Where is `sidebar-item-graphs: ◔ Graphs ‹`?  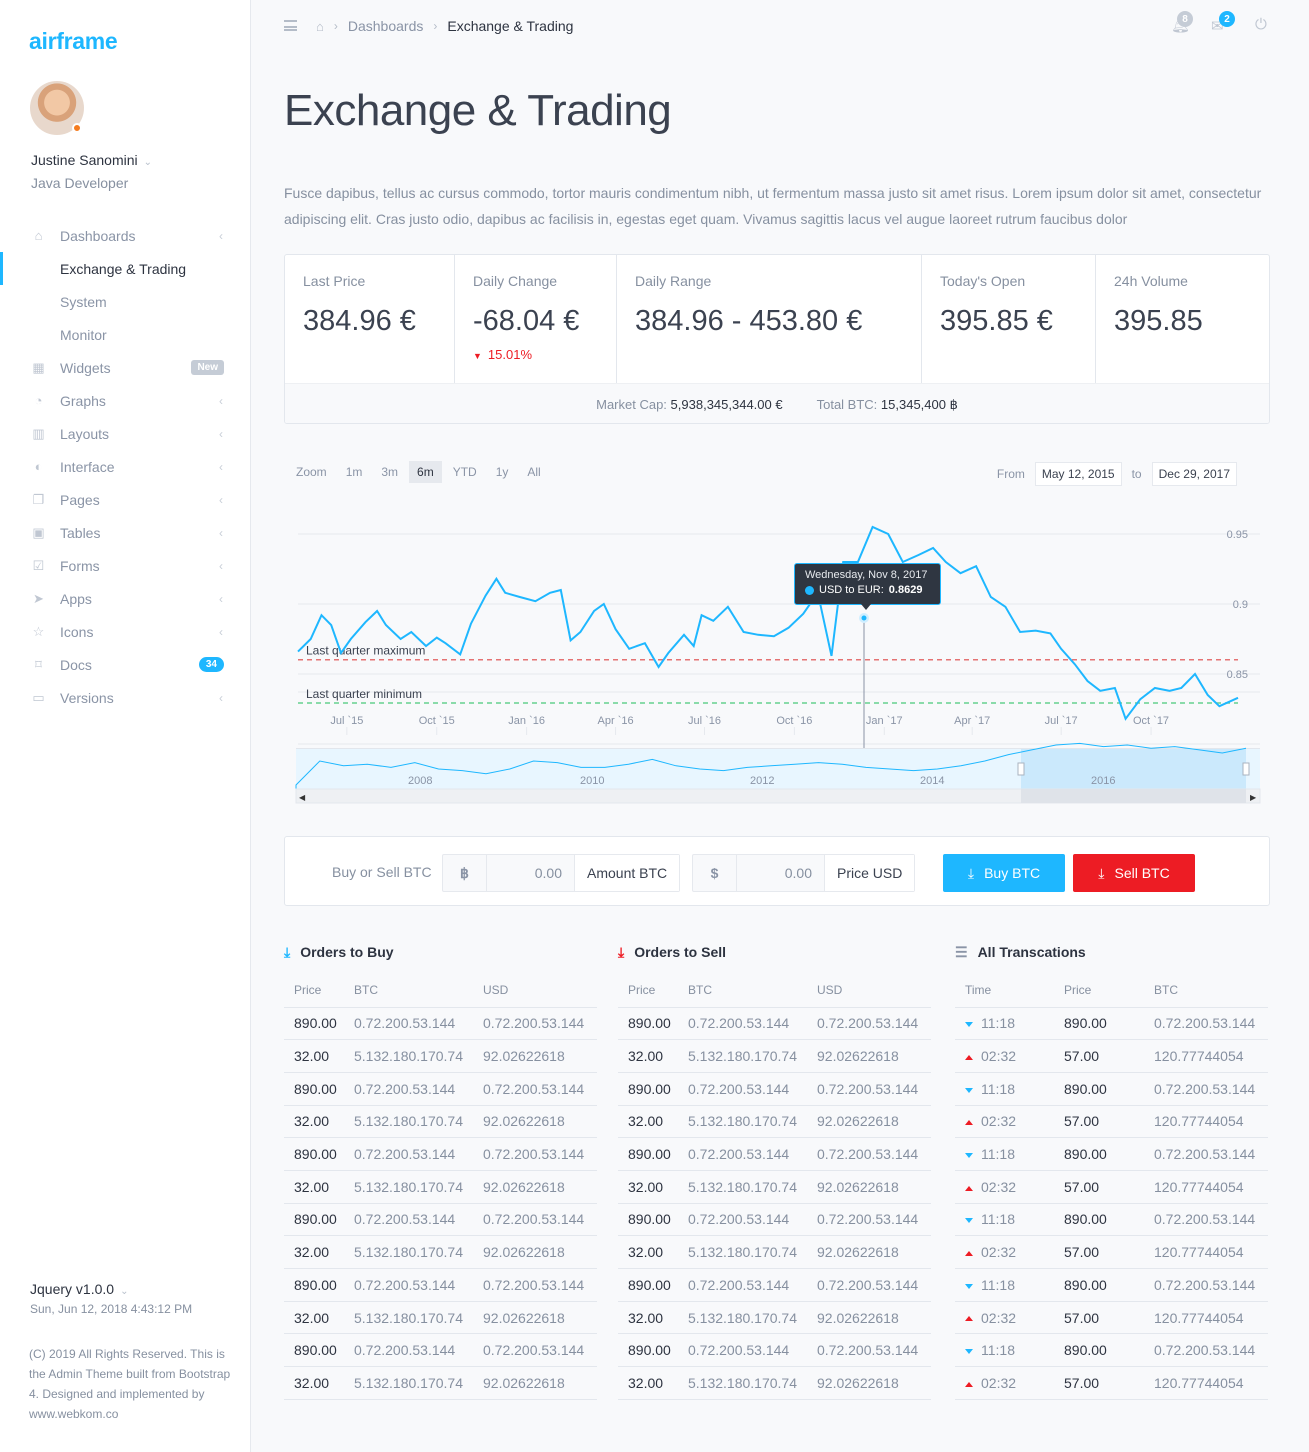 sidebar-item-graphs: ◔ Graphs ‹ is located at coordinates (125, 400).